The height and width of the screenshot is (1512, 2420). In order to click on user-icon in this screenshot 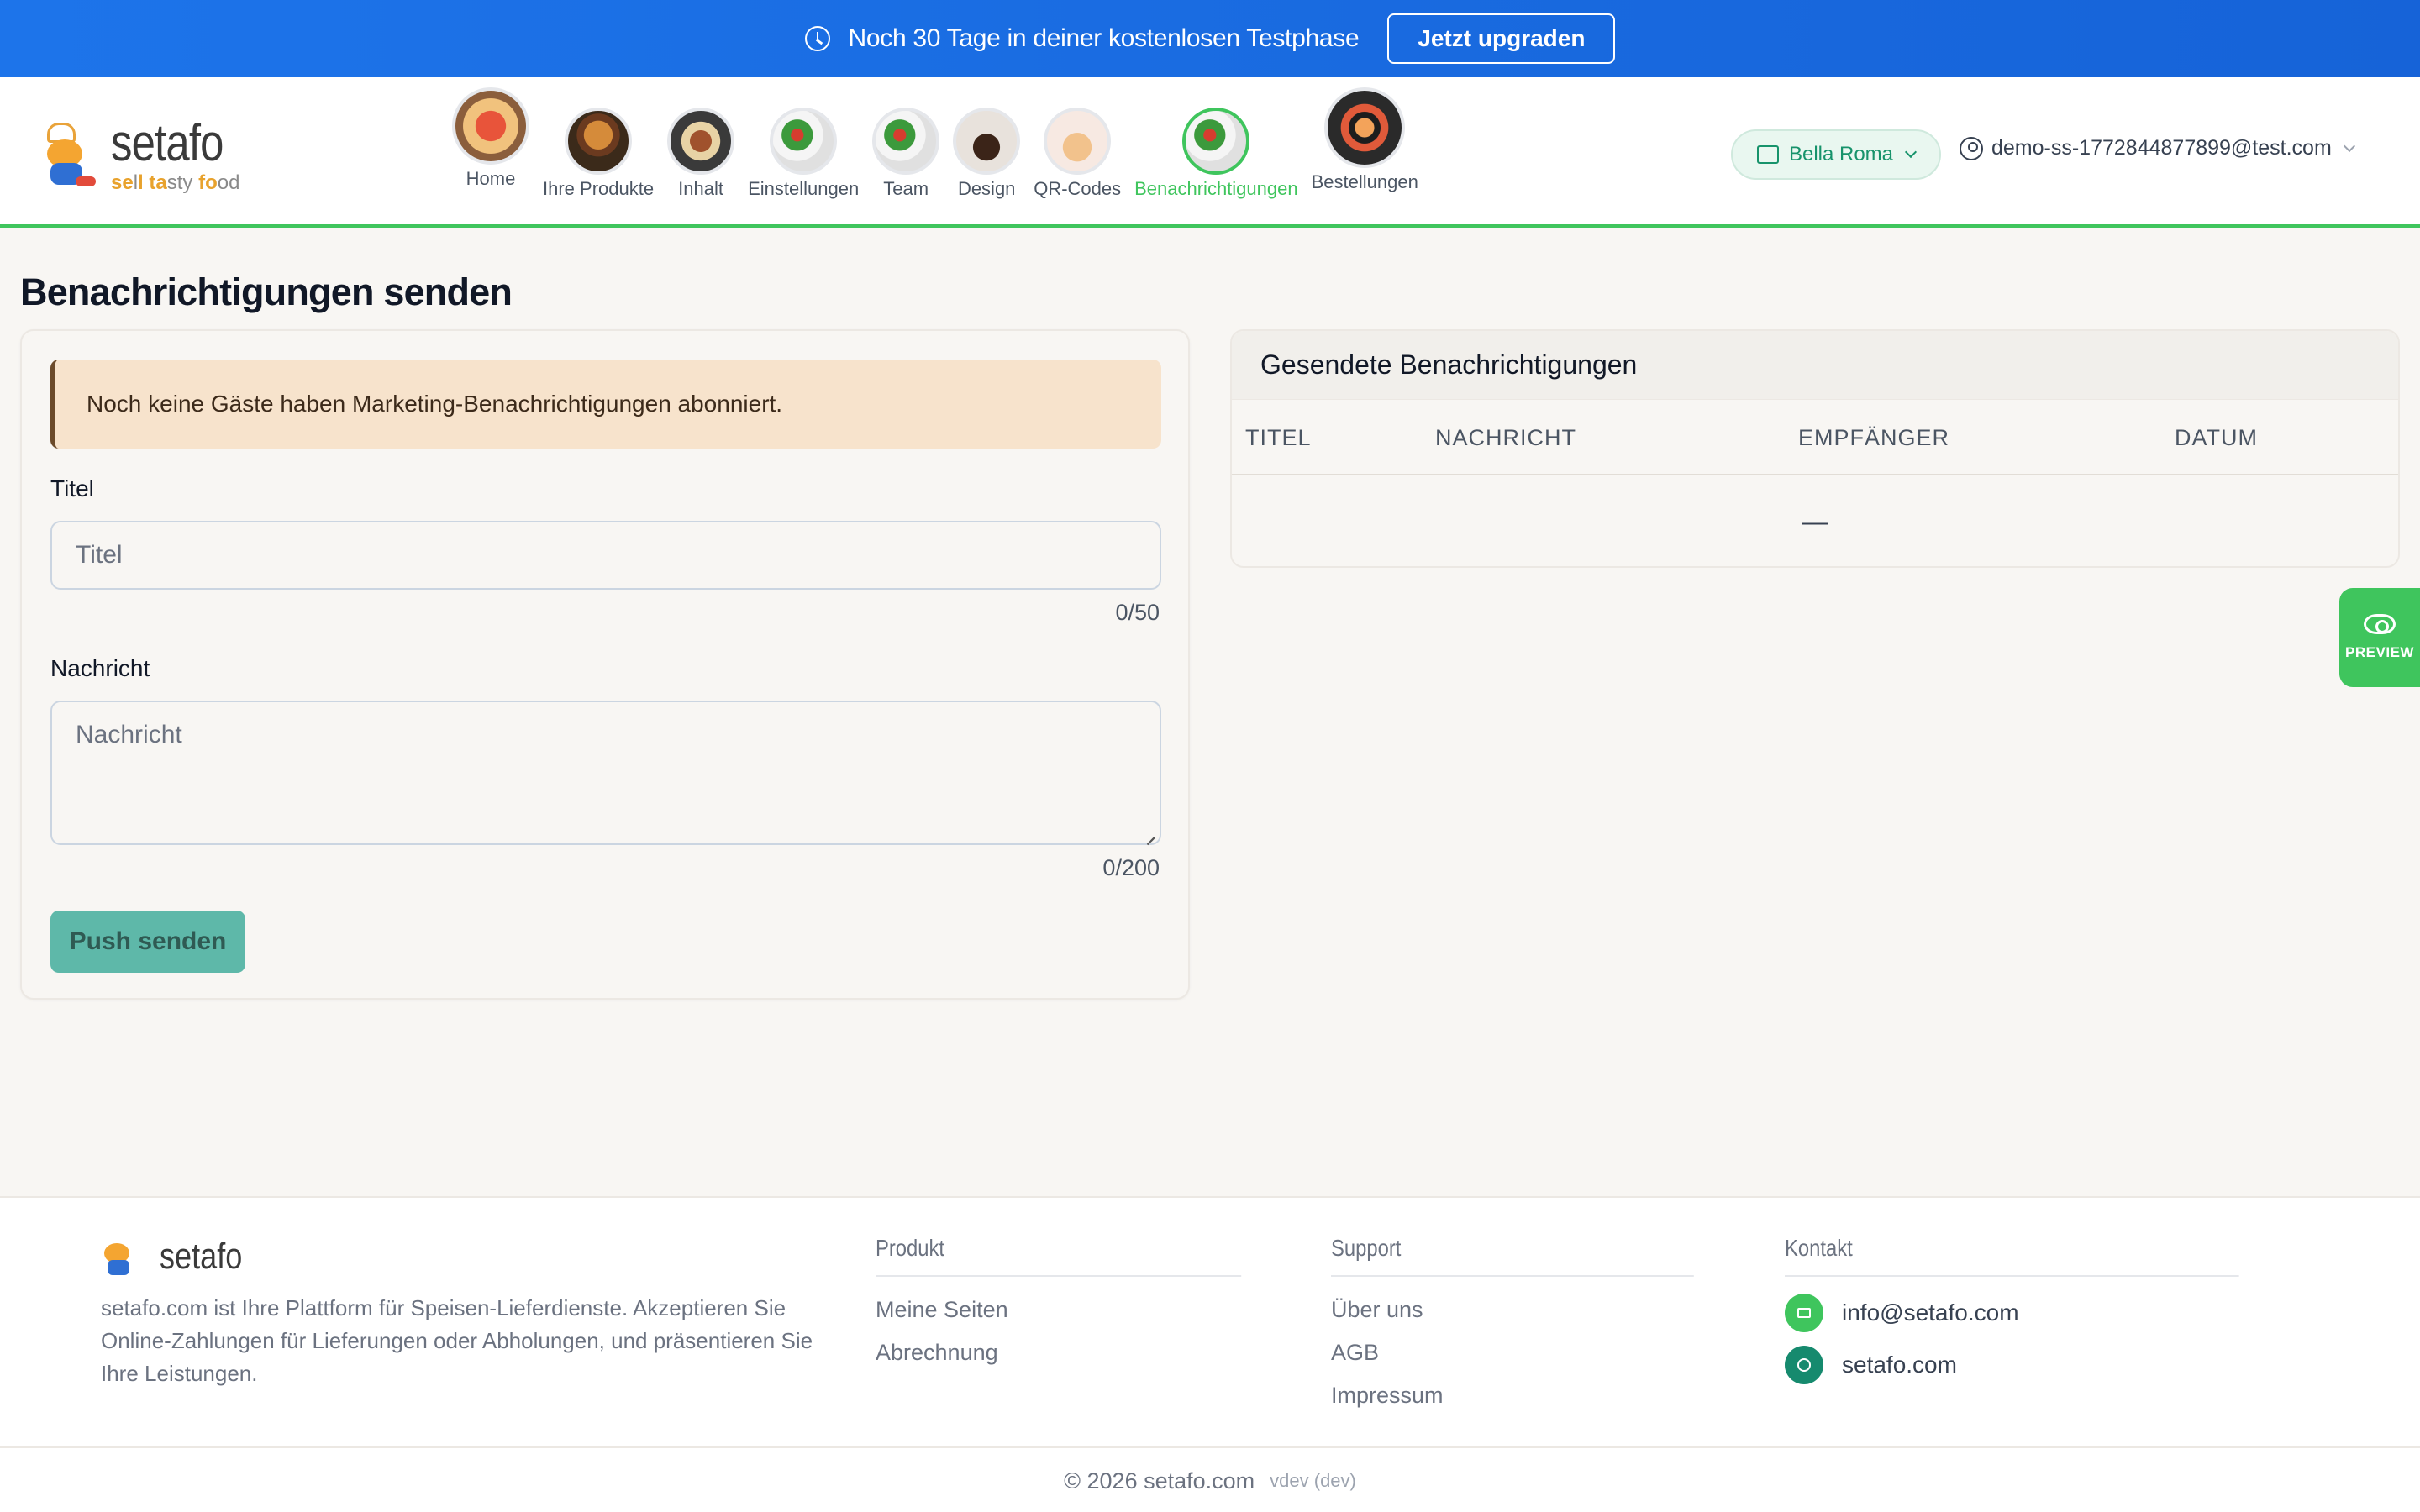, I will do `click(1972, 148)`.